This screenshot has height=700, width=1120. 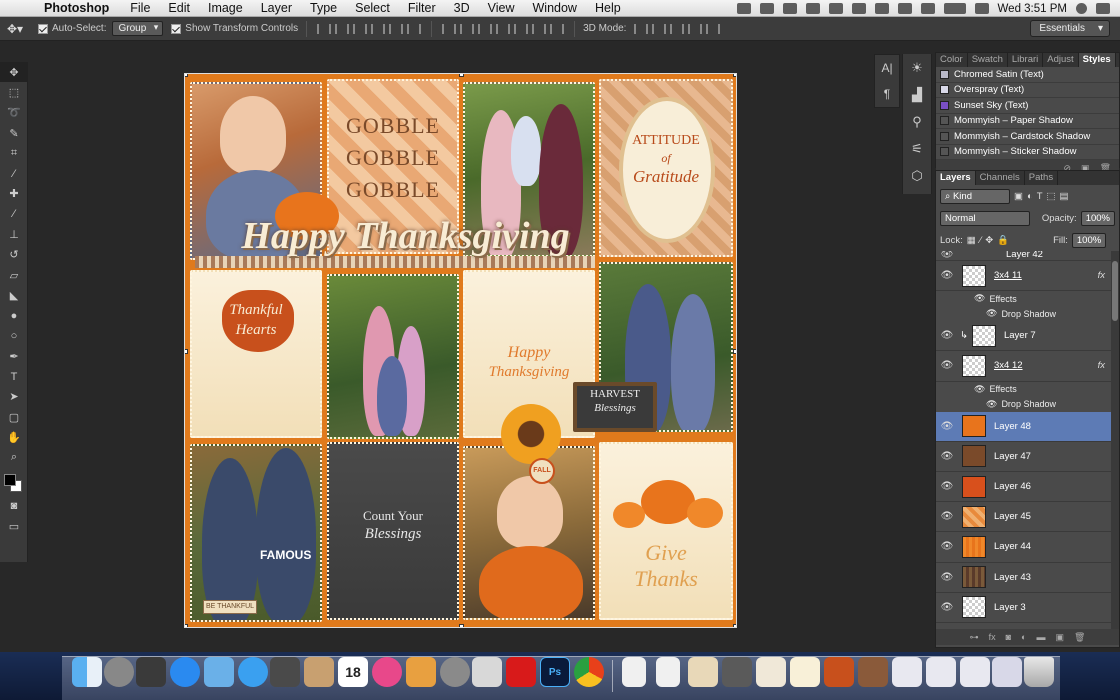 I want to click on add-mask-icon: ◙, so click(x=1008, y=637).